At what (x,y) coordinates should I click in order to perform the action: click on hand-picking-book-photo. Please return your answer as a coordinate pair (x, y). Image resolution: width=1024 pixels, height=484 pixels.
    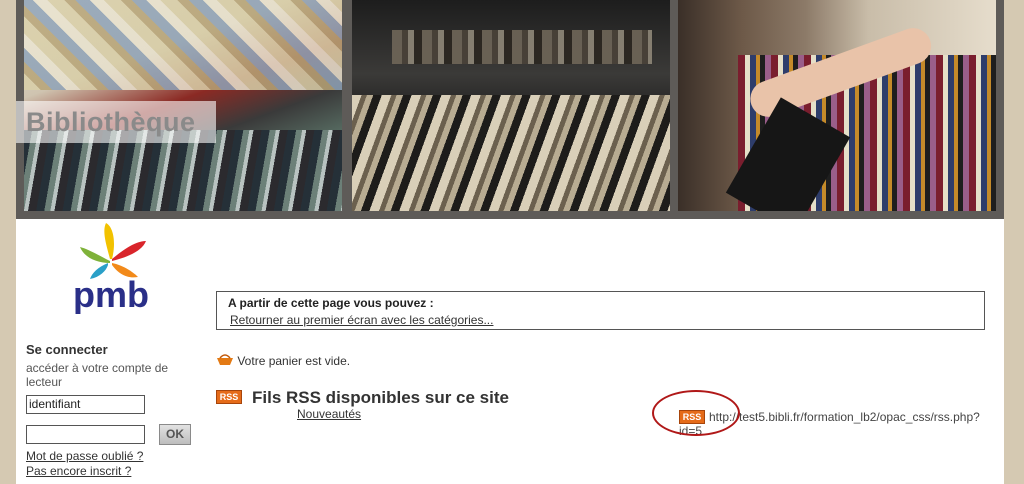
    Looking at the image, I should click on (837, 105).